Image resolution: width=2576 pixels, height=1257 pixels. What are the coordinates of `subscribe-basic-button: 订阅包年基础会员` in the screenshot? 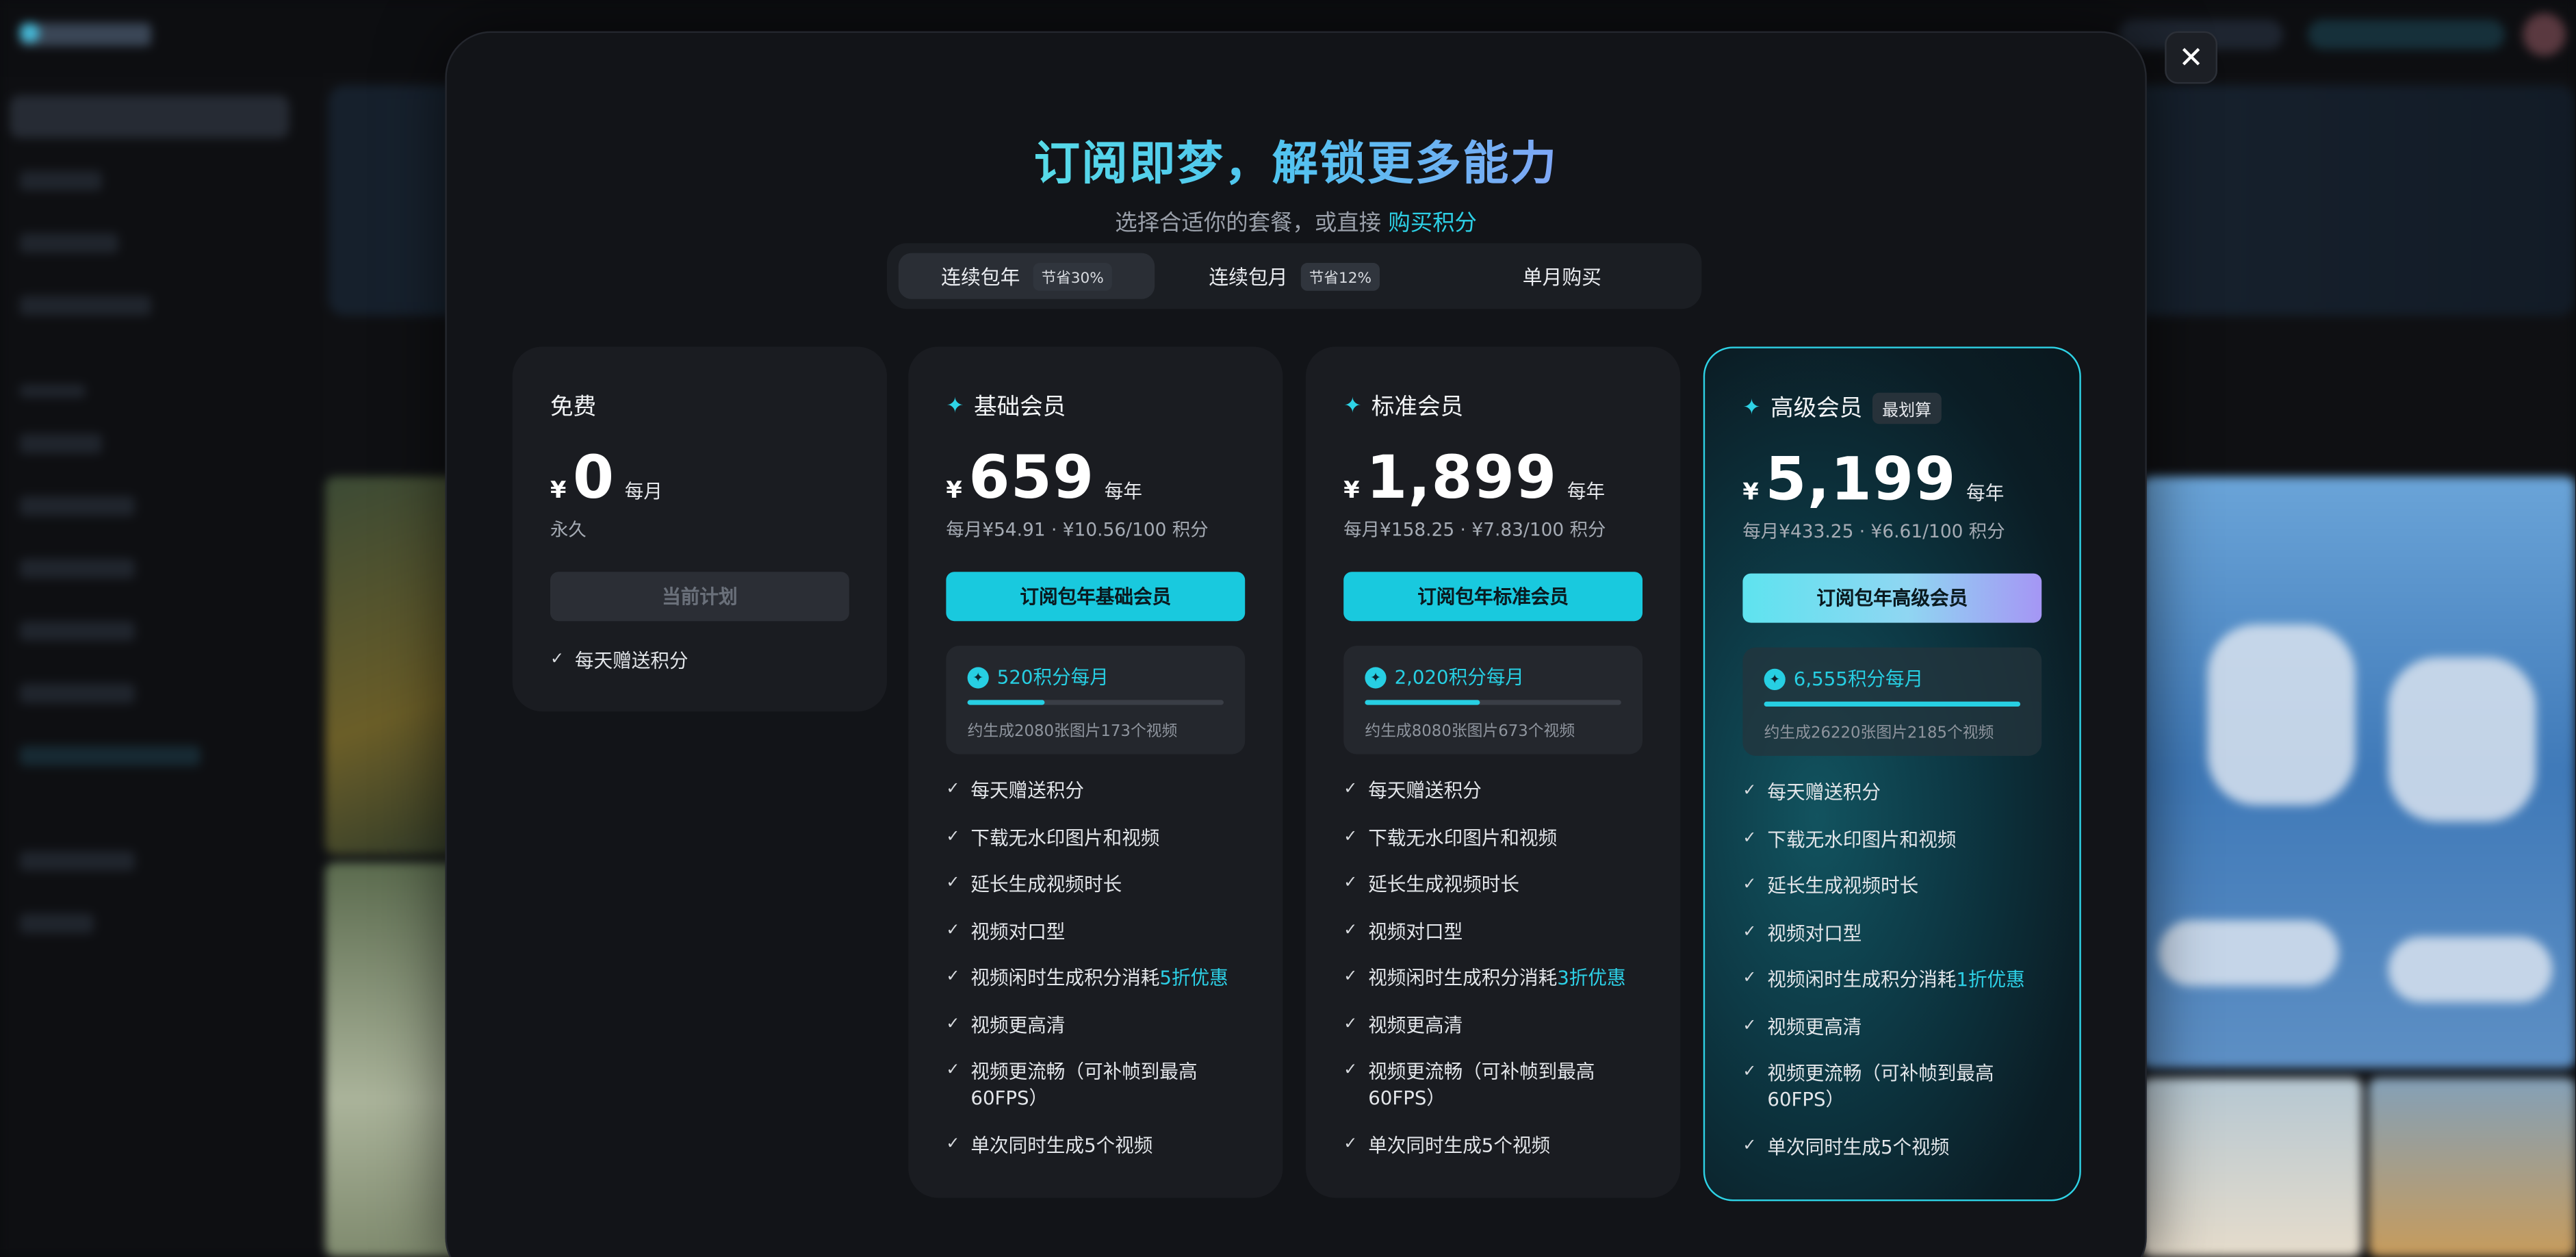 It's located at (1096, 597).